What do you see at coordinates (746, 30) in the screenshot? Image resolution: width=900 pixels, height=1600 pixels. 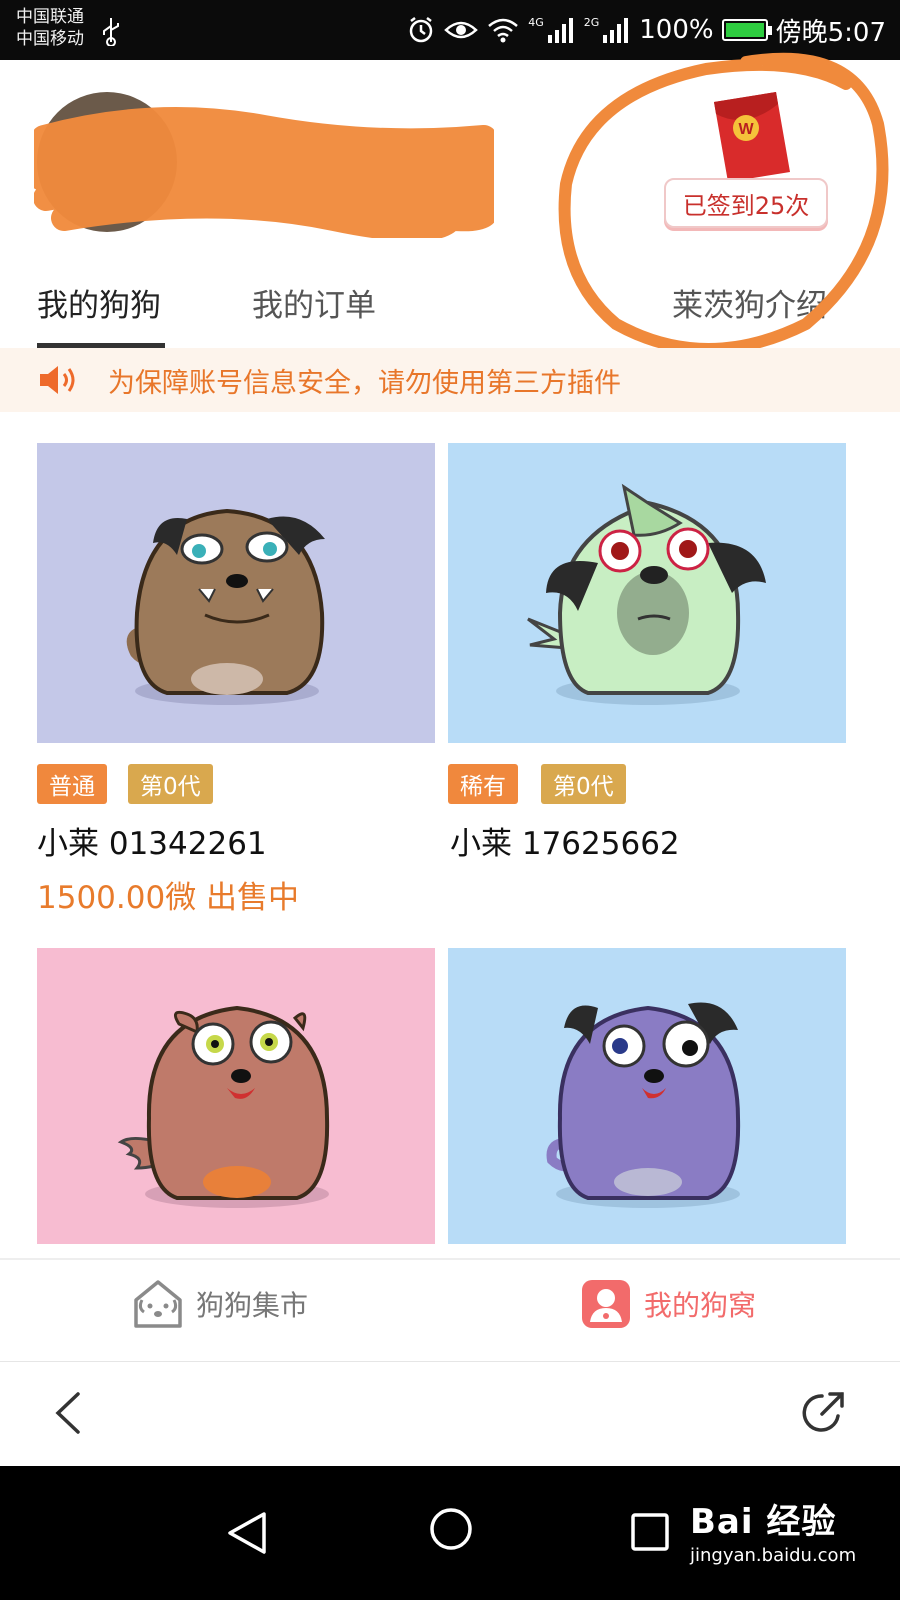 I see `battery-icon` at bounding box center [746, 30].